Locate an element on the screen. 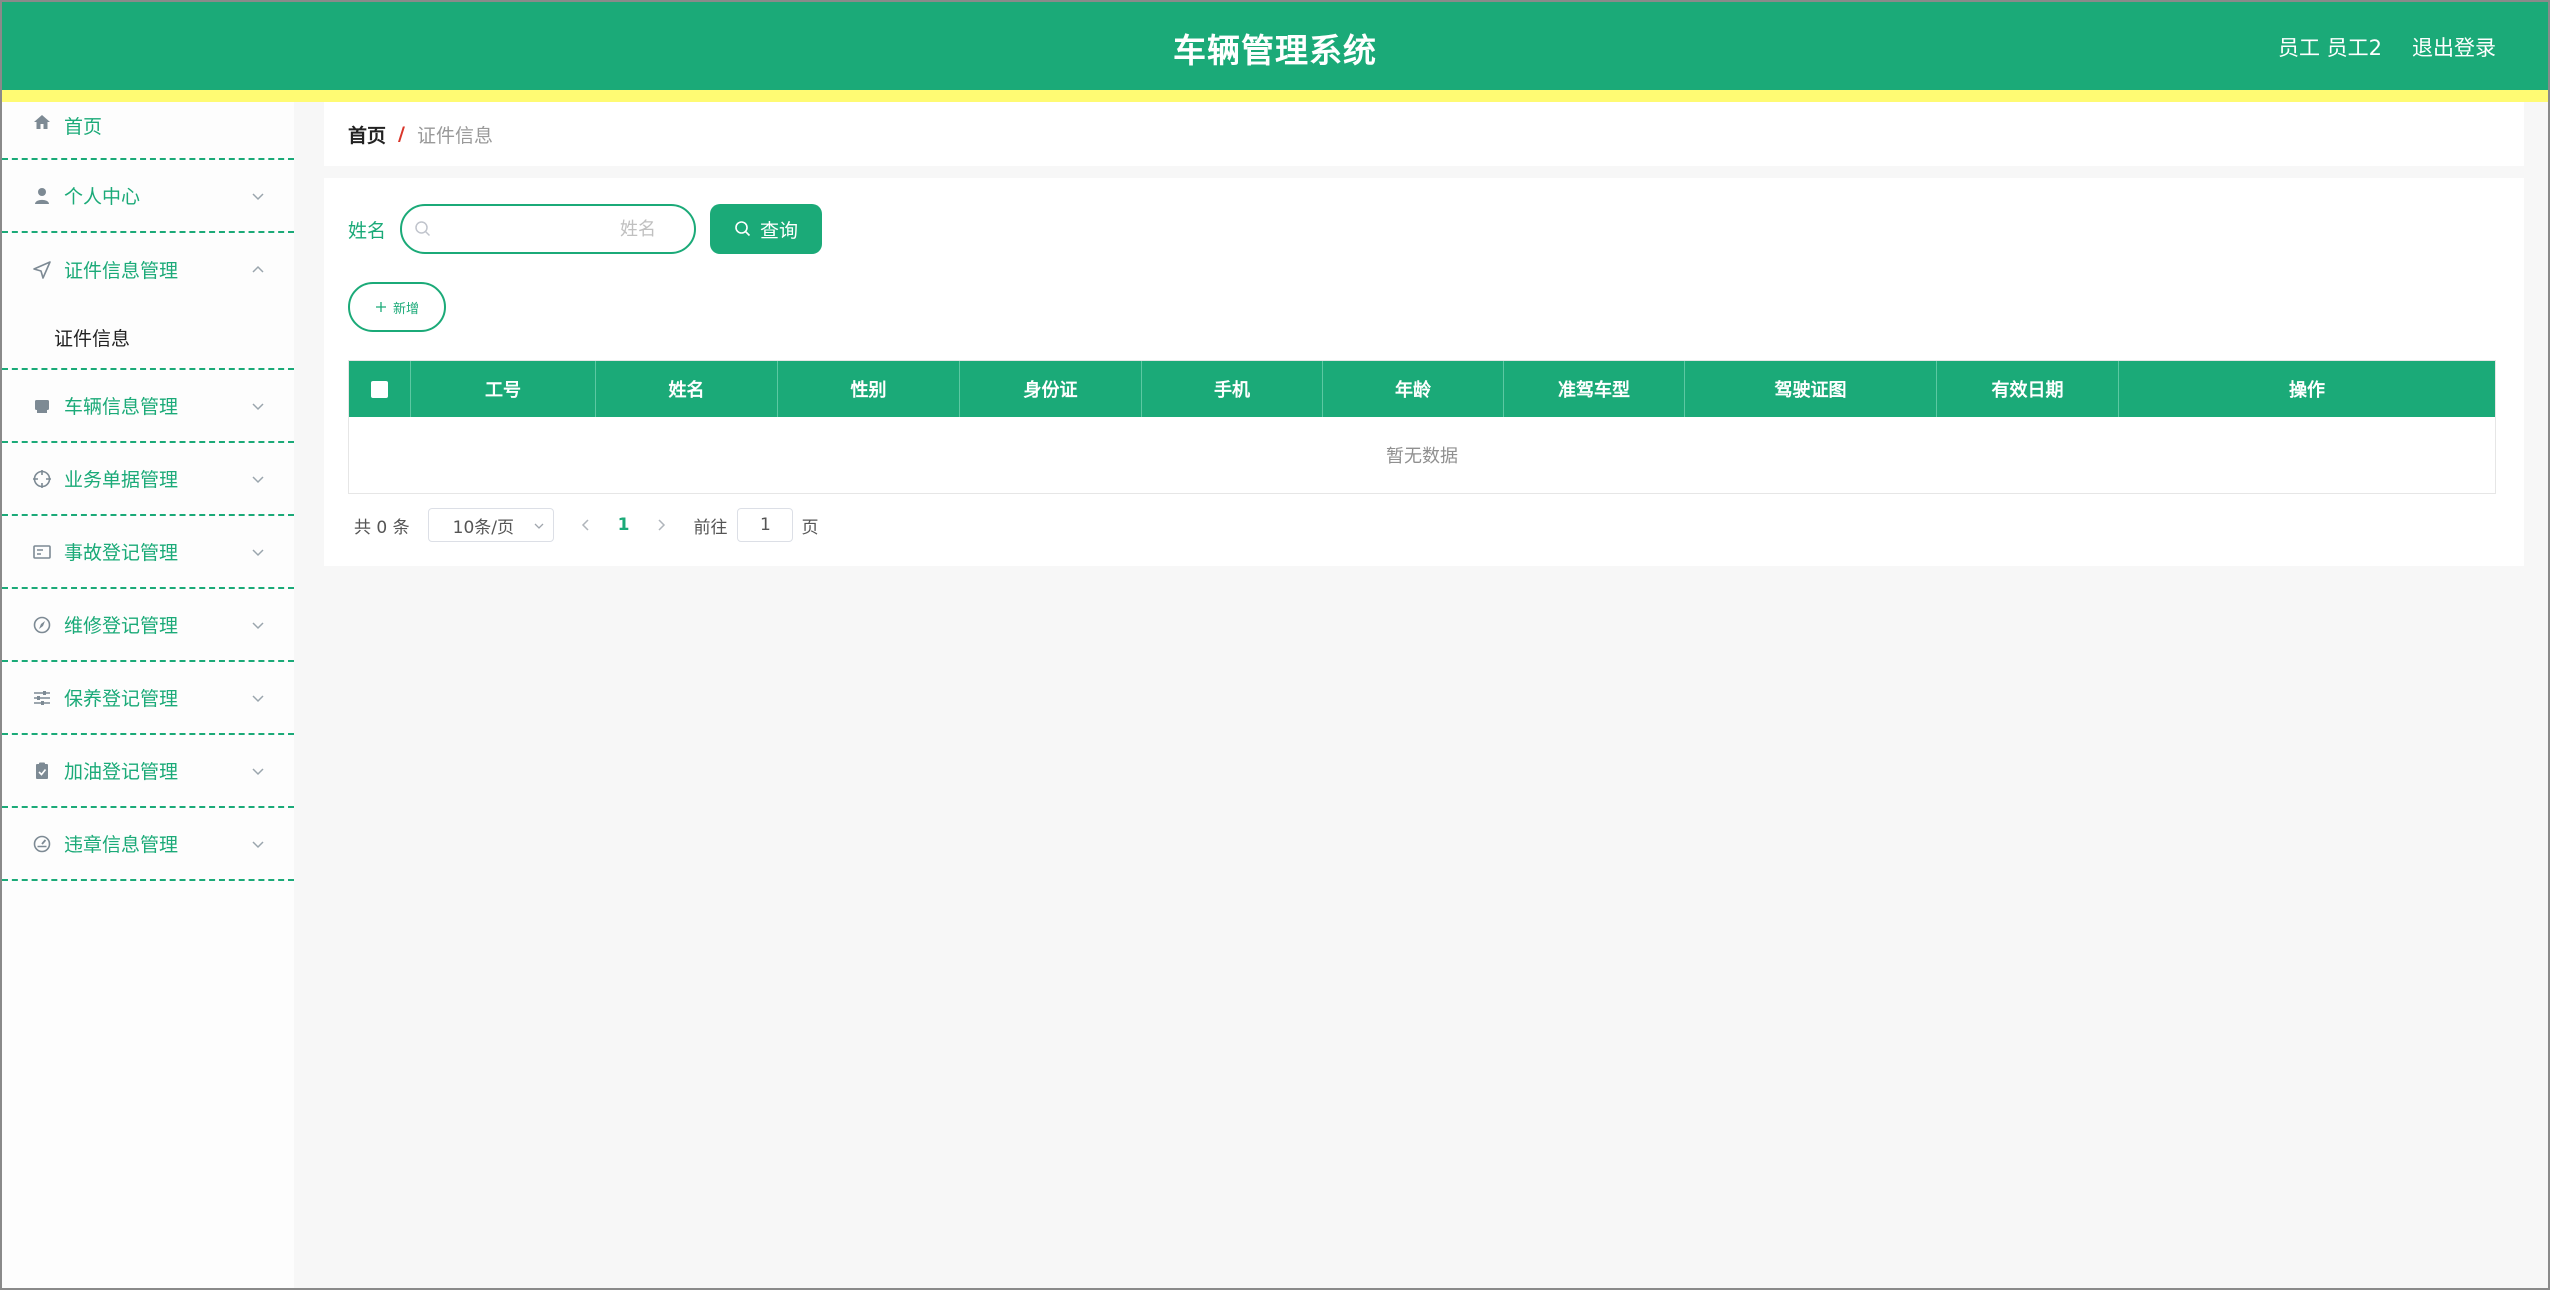  sidebar-item-home: 首页 is located at coordinates (148, 131).